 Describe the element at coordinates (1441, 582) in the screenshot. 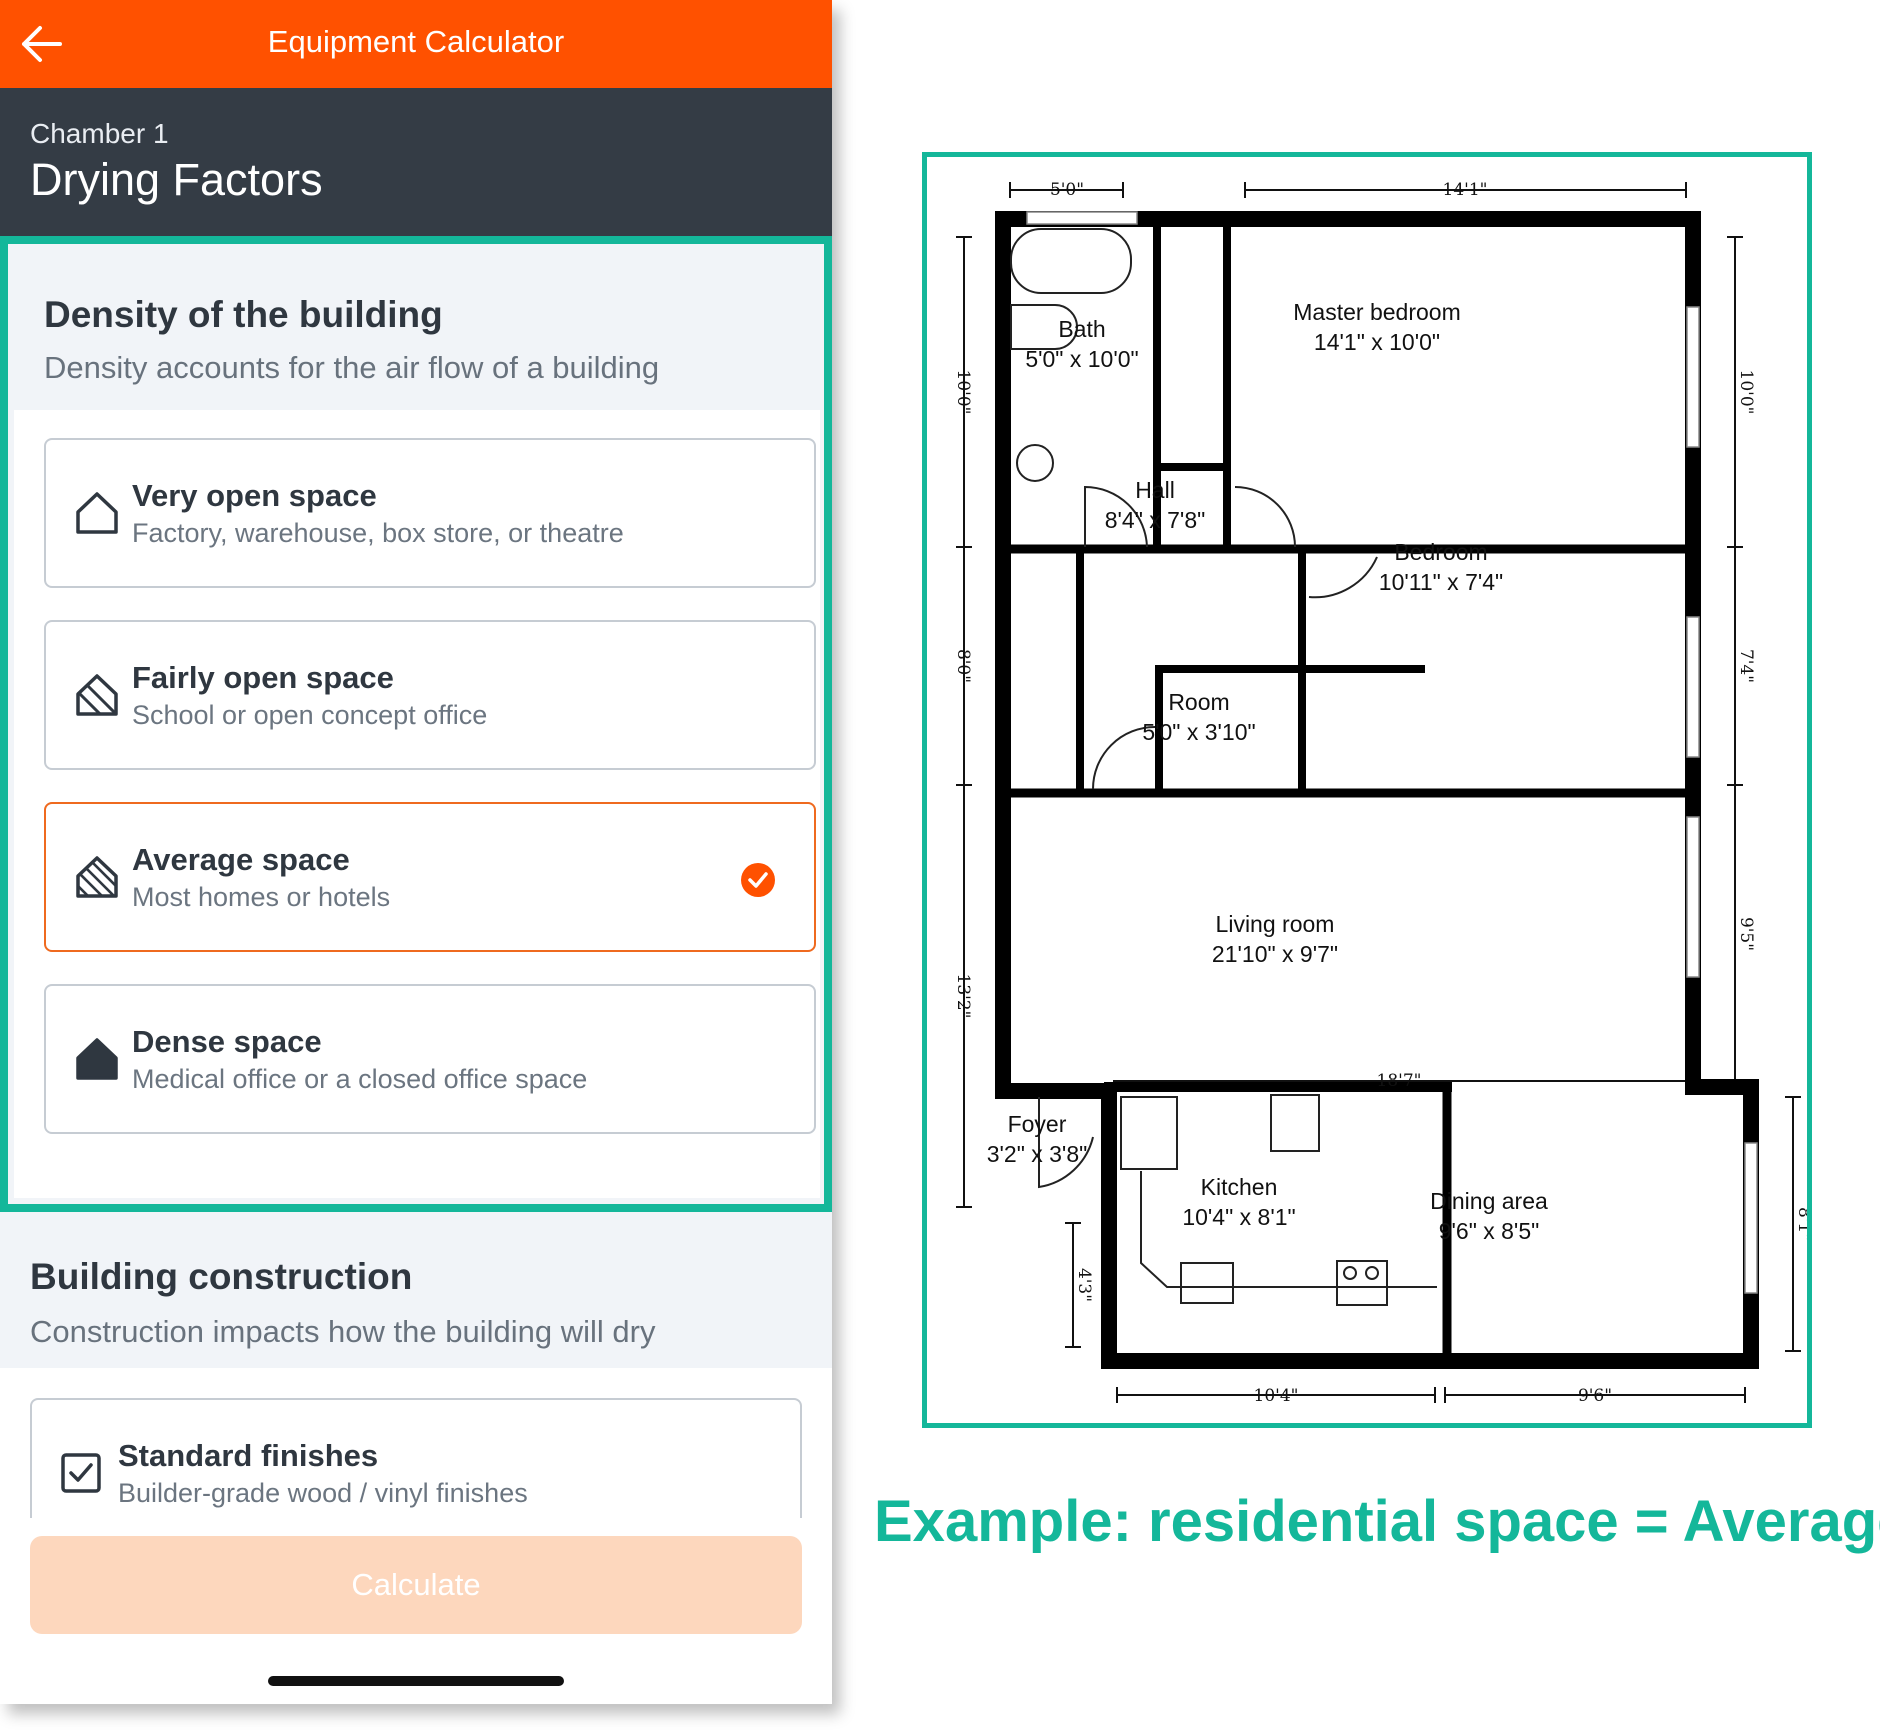

I see `room-bedroom-size: 10'11" x 7'4"` at that location.